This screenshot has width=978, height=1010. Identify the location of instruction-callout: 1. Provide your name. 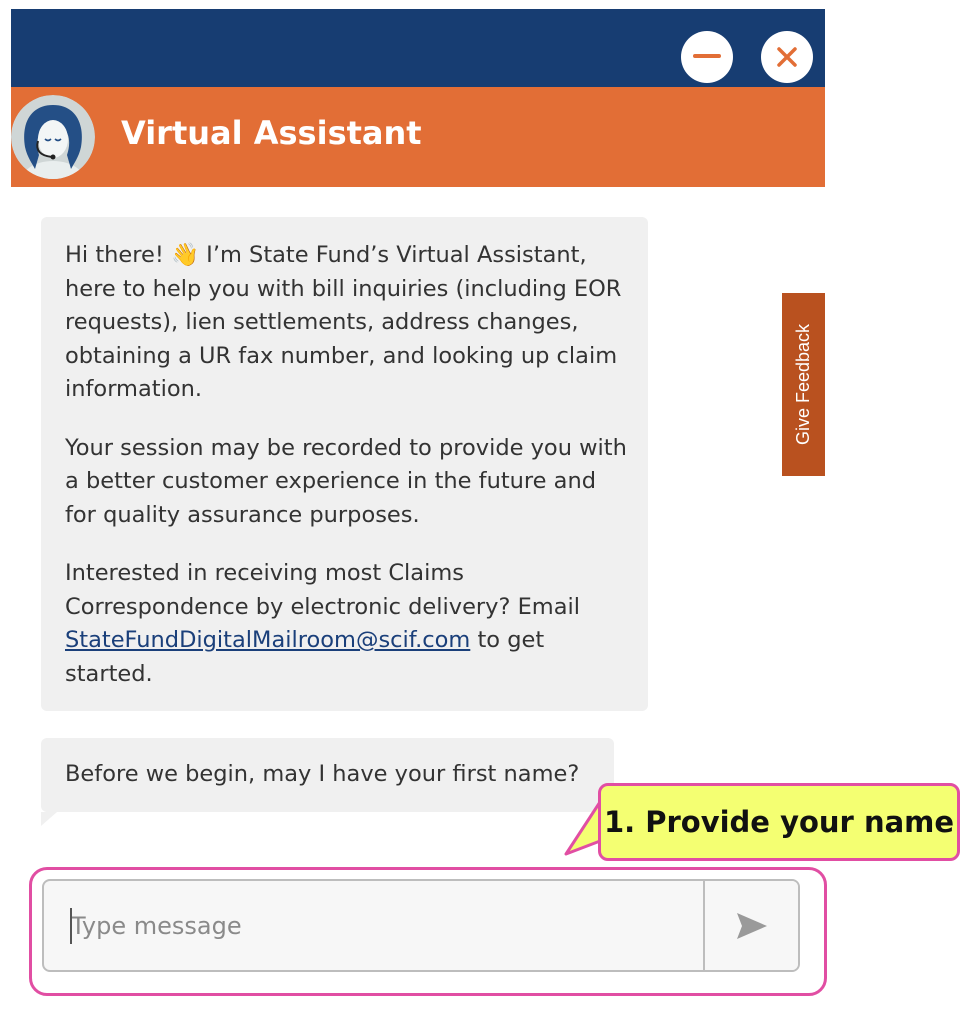
(779, 822).